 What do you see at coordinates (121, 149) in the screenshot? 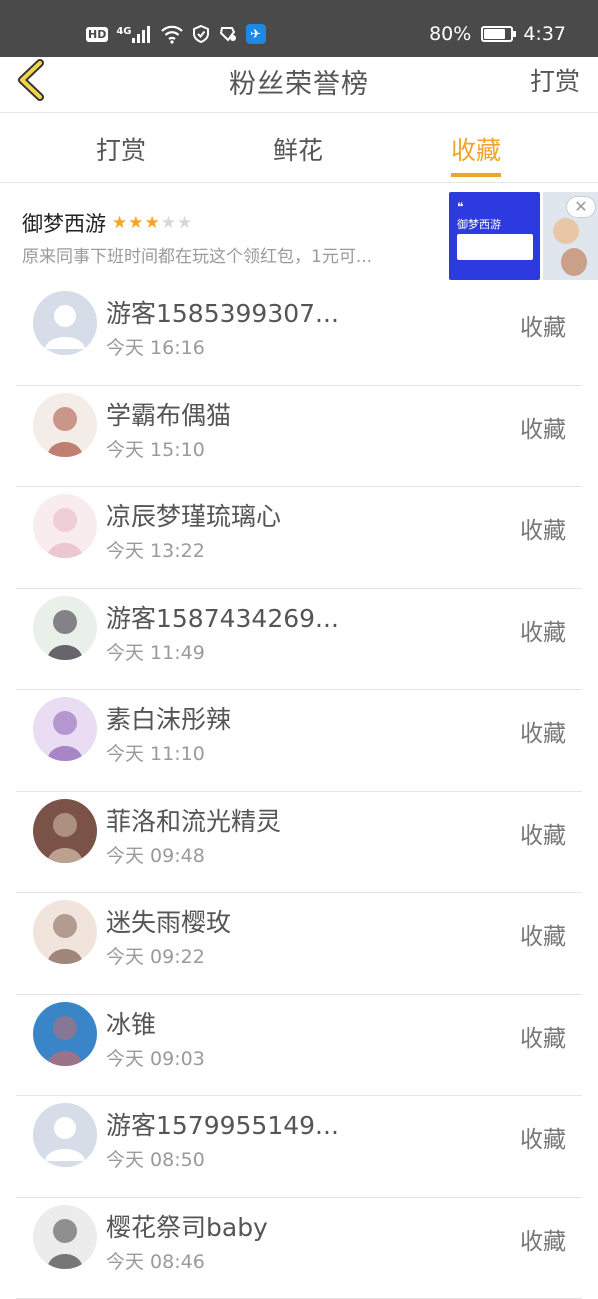
I see `tab-reward: 打赏` at bounding box center [121, 149].